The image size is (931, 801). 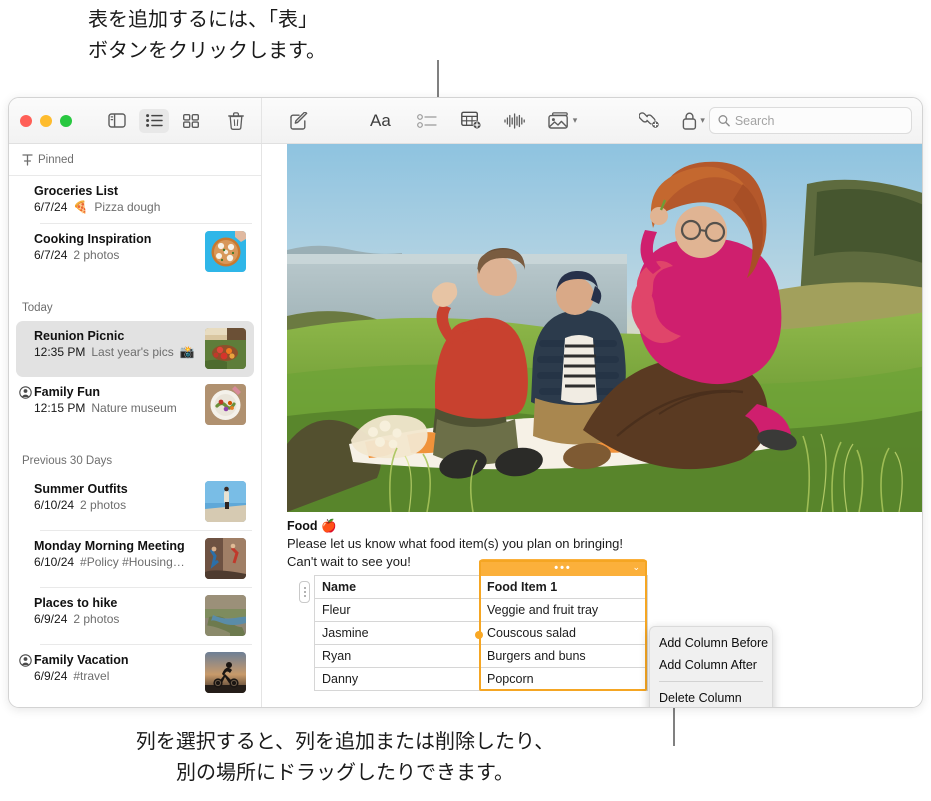 I want to click on note-date: 12:35 PM, so click(x=60, y=352).